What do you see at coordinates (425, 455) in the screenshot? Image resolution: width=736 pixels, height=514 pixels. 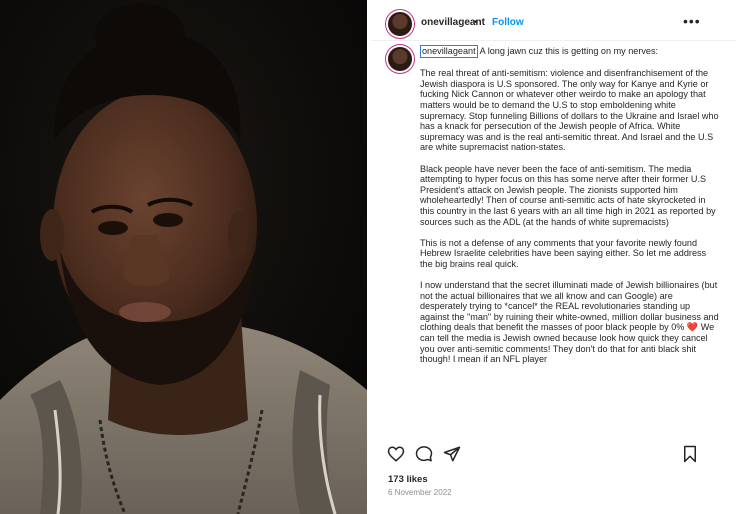 I see `comment-icon` at bounding box center [425, 455].